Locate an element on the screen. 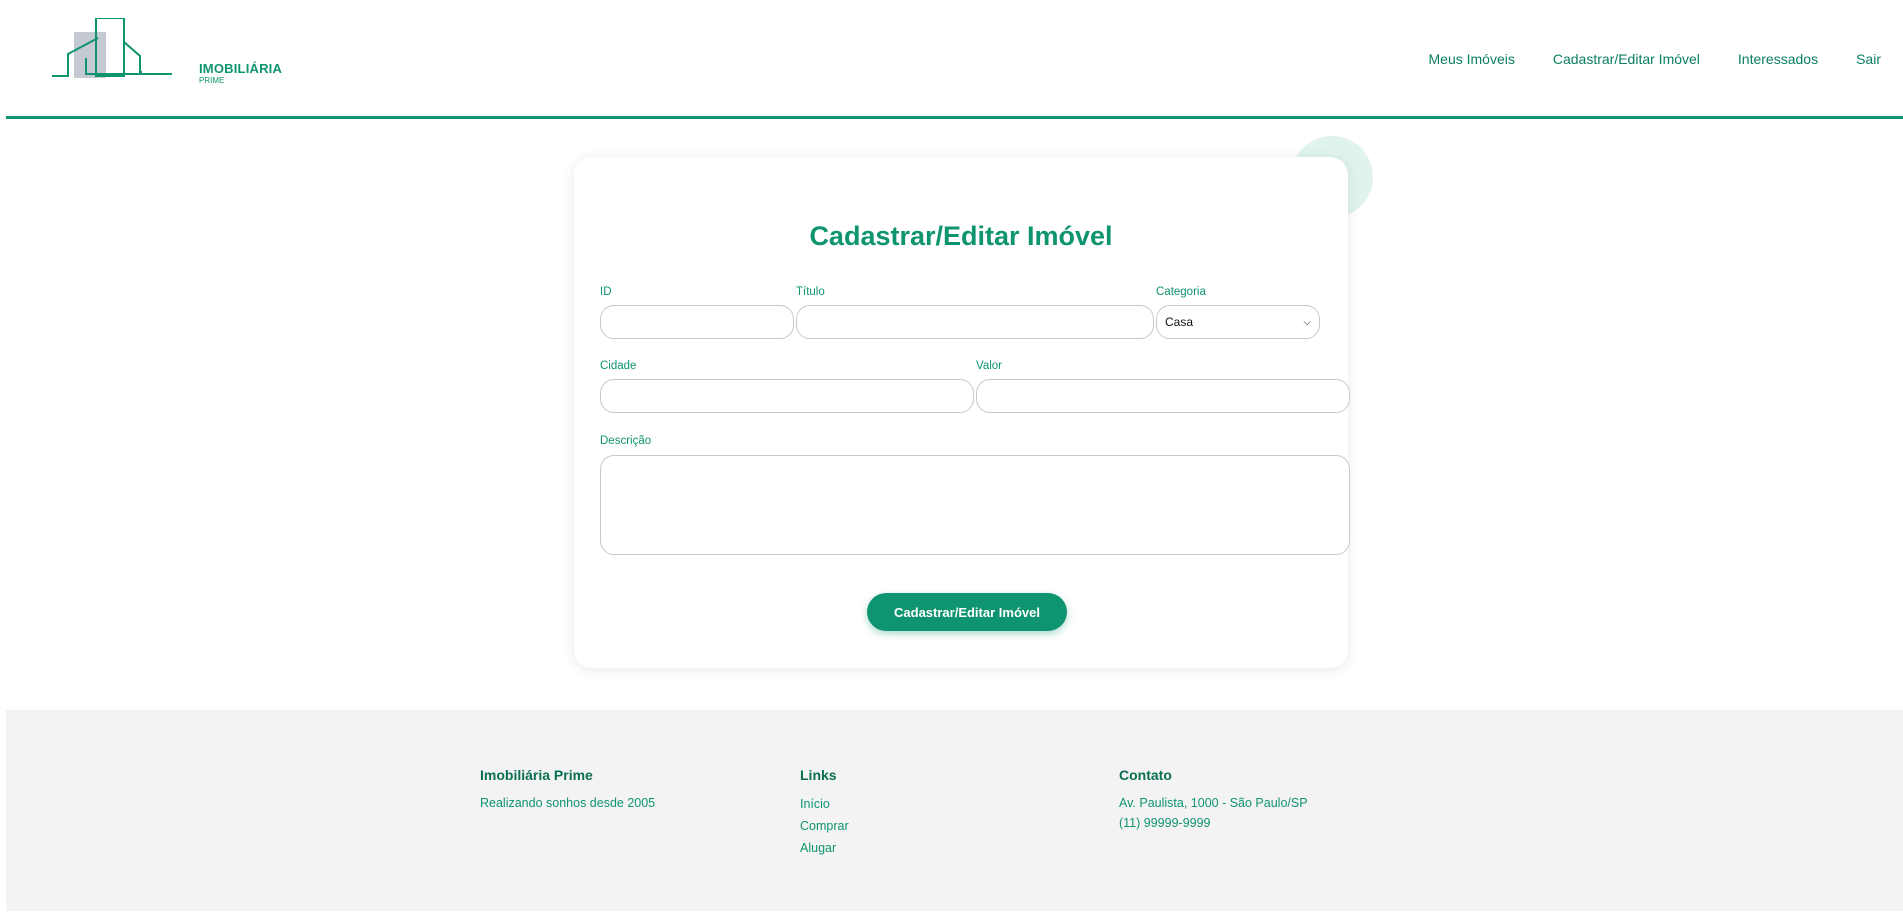 The height and width of the screenshot is (919, 1903). footer-links: Links Início Comprar Alugar is located at coordinates (824, 813).